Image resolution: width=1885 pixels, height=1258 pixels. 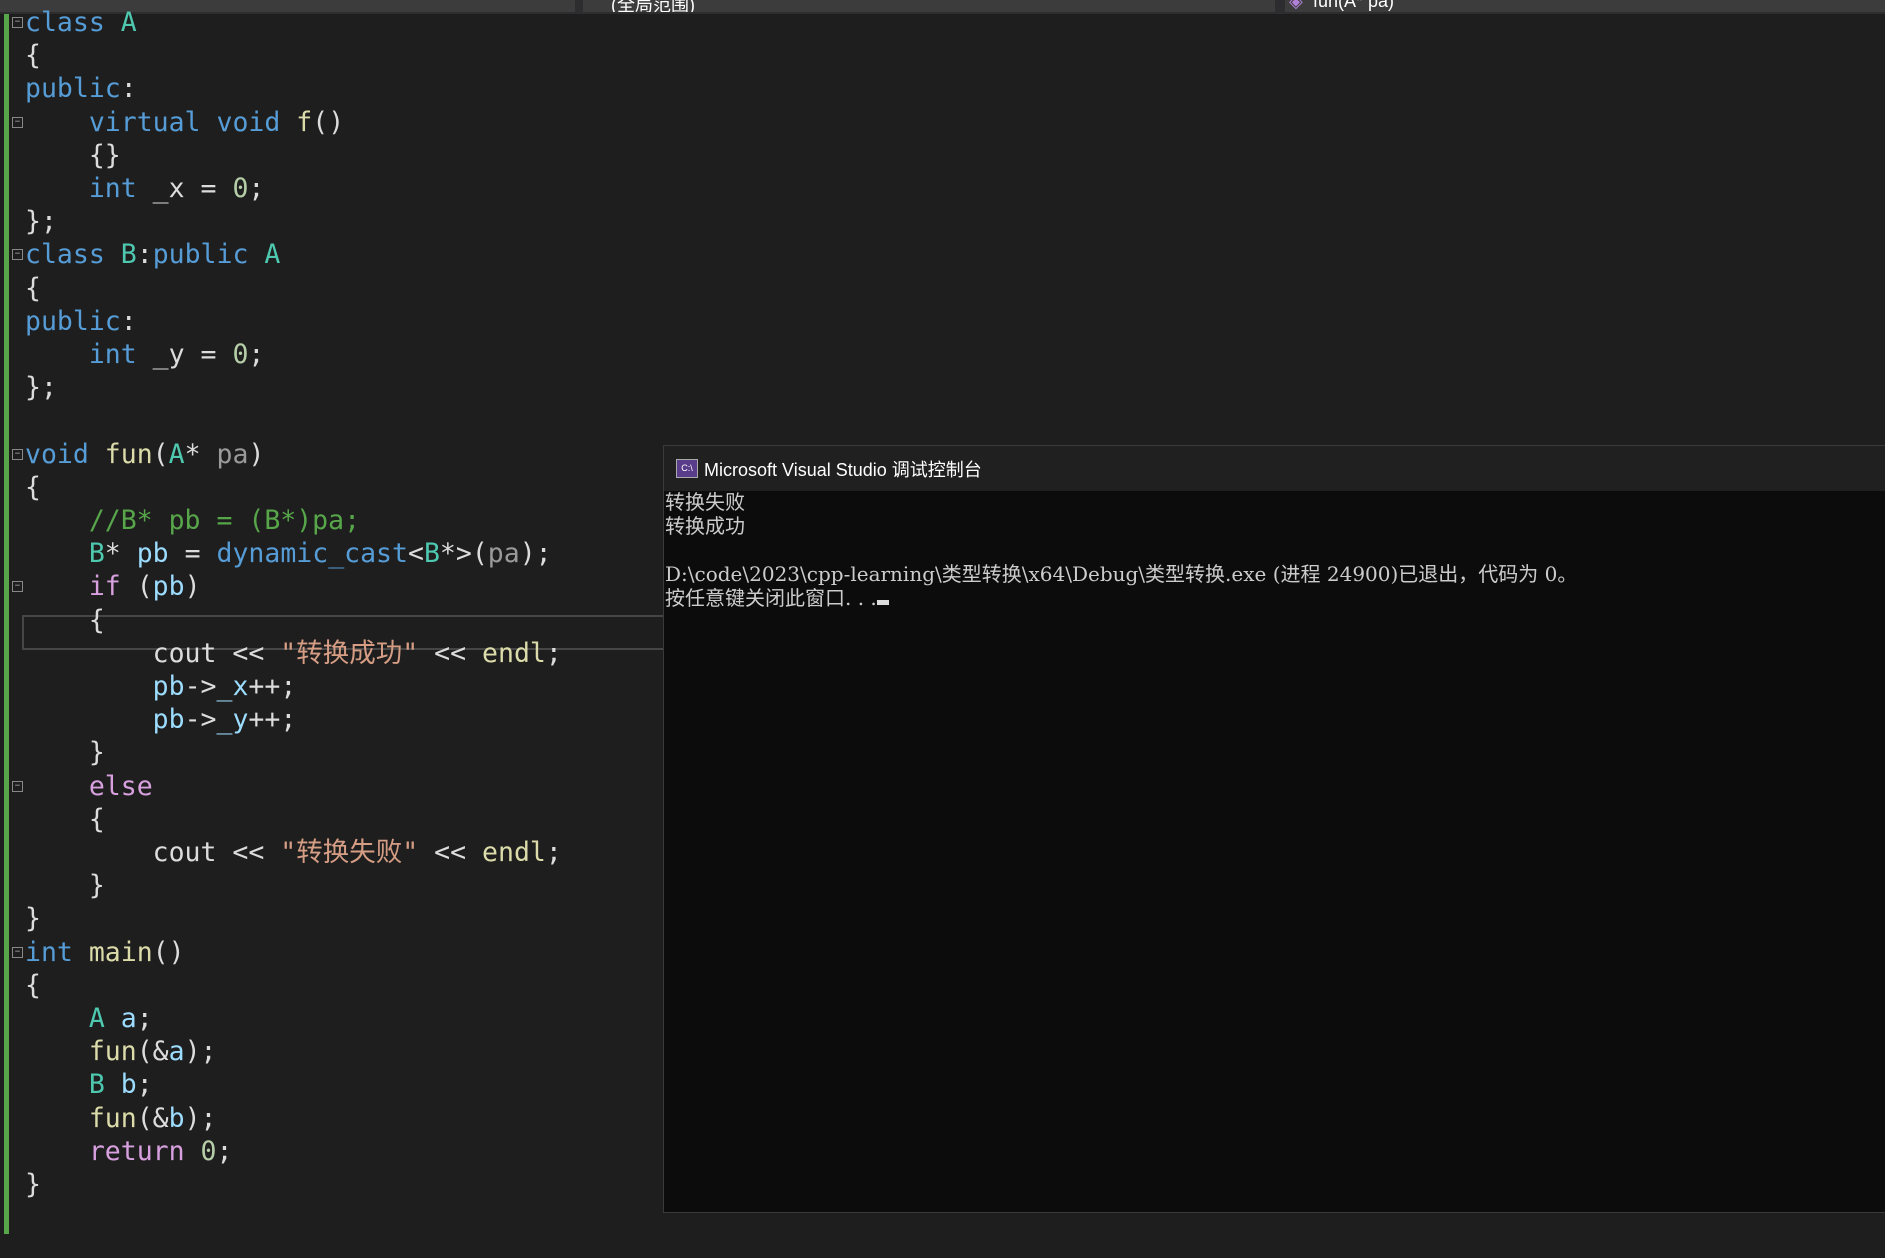 What do you see at coordinates (89, 1084) in the screenshot?
I see `code-line: B b;` at bounding box center [89, 1084].